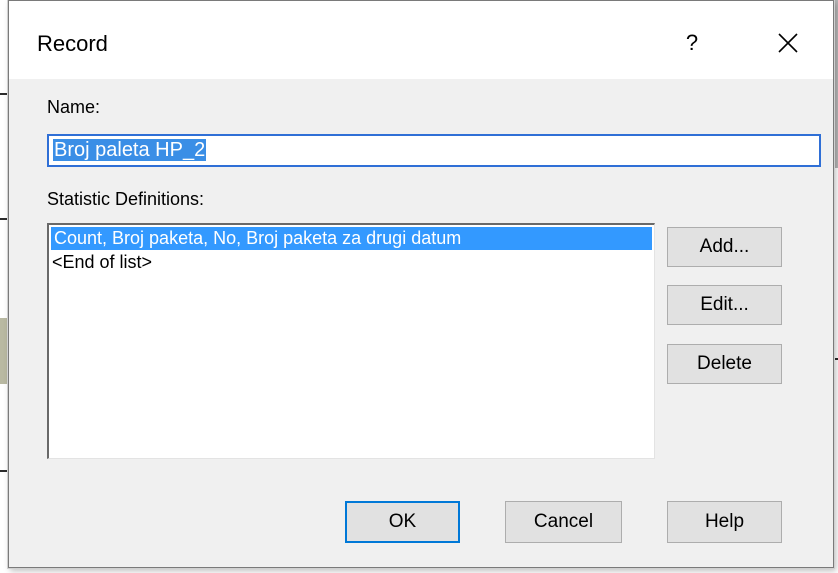 The height and width of the screenshot is (573, 838). Describe the element at coordinates (788, 43) in the screenshot. I see `close-icon` at that location.